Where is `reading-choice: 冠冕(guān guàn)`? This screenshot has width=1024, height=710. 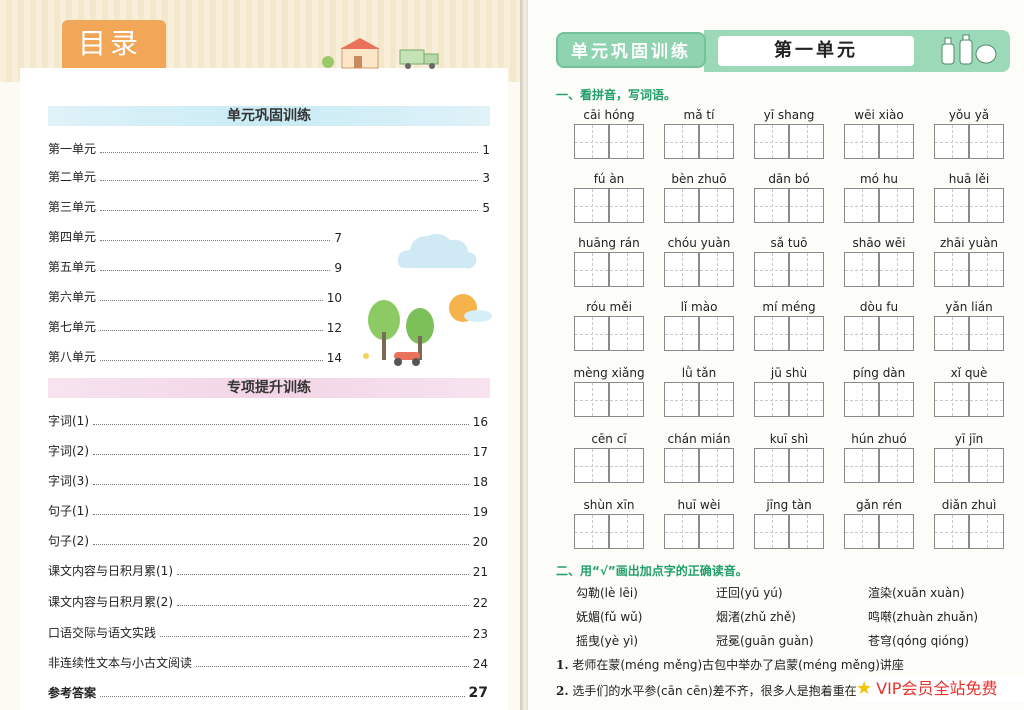
reading-choice: 冠冕(guān guàn) is located at coordinates (765, 640).